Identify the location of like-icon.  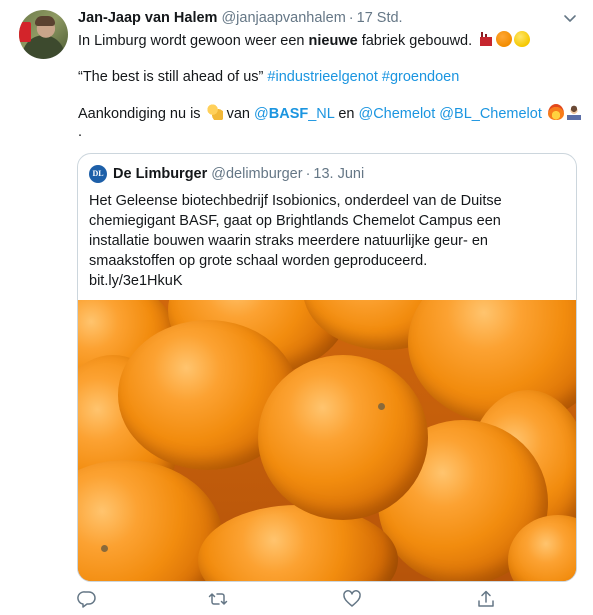
(352, 599).